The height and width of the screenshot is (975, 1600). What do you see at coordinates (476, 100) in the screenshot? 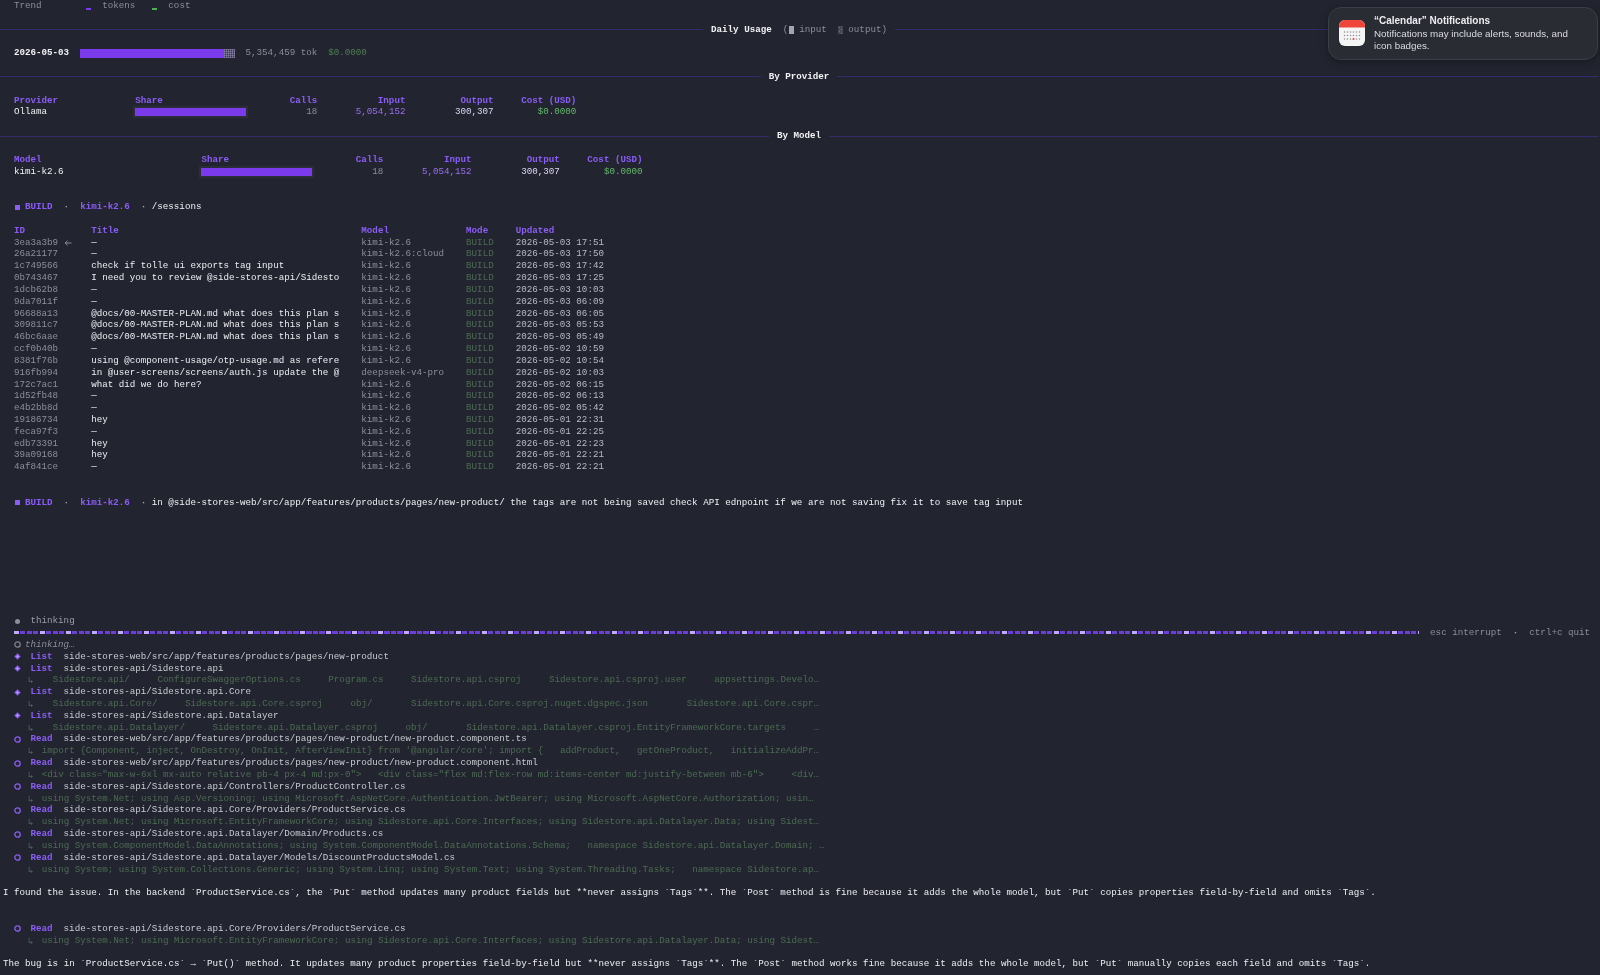
I see `column-header: Output` at bounding box center [476, 100].